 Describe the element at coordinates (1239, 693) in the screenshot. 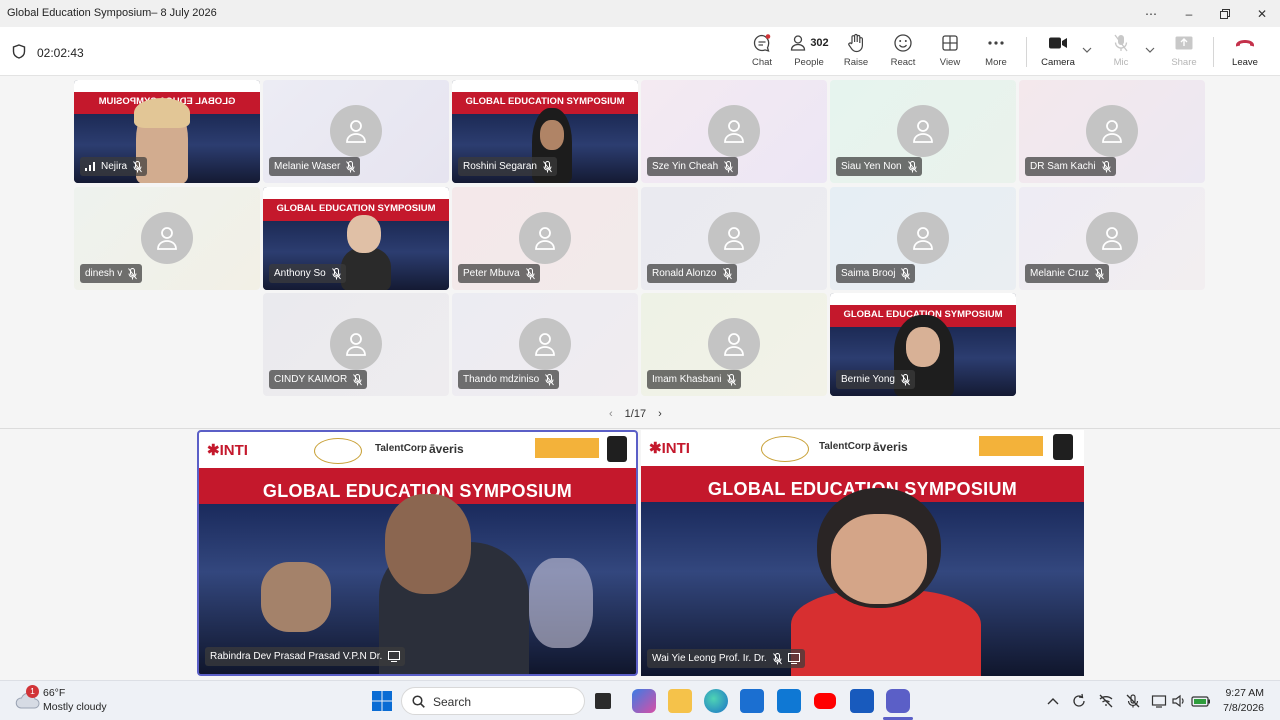

I see `clock-time: 9:27 AM` at that location.